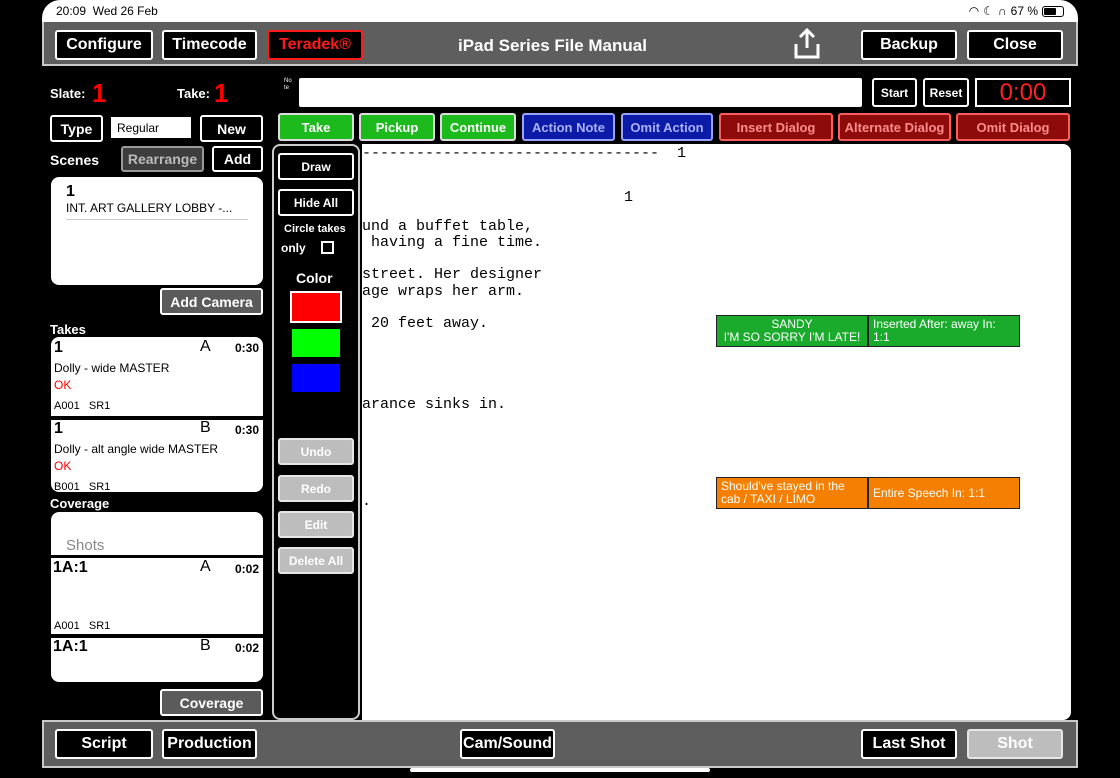 The width and height of the screenshot is (1120, 778). I want to click on battery-text: 67 %, so click(1024, 11).